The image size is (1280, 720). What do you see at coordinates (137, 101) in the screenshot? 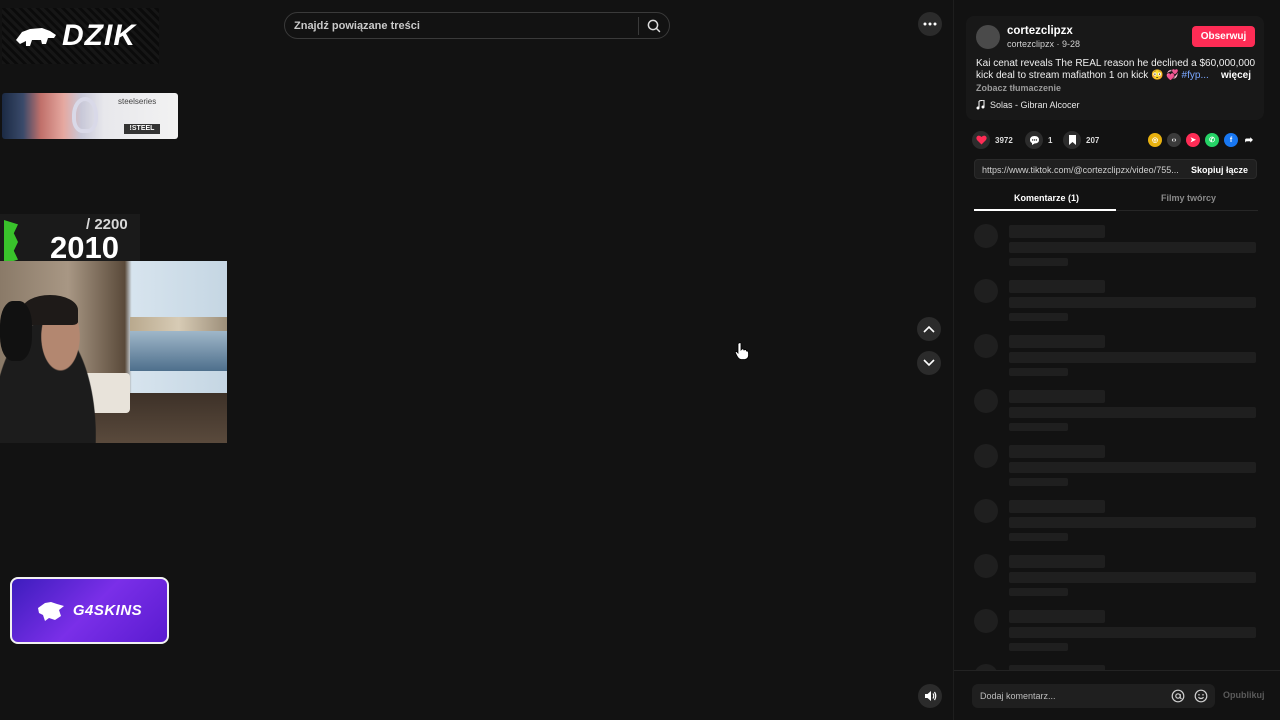
I see `steelseries-brand: steelseries` at bounding box center [137, 101].